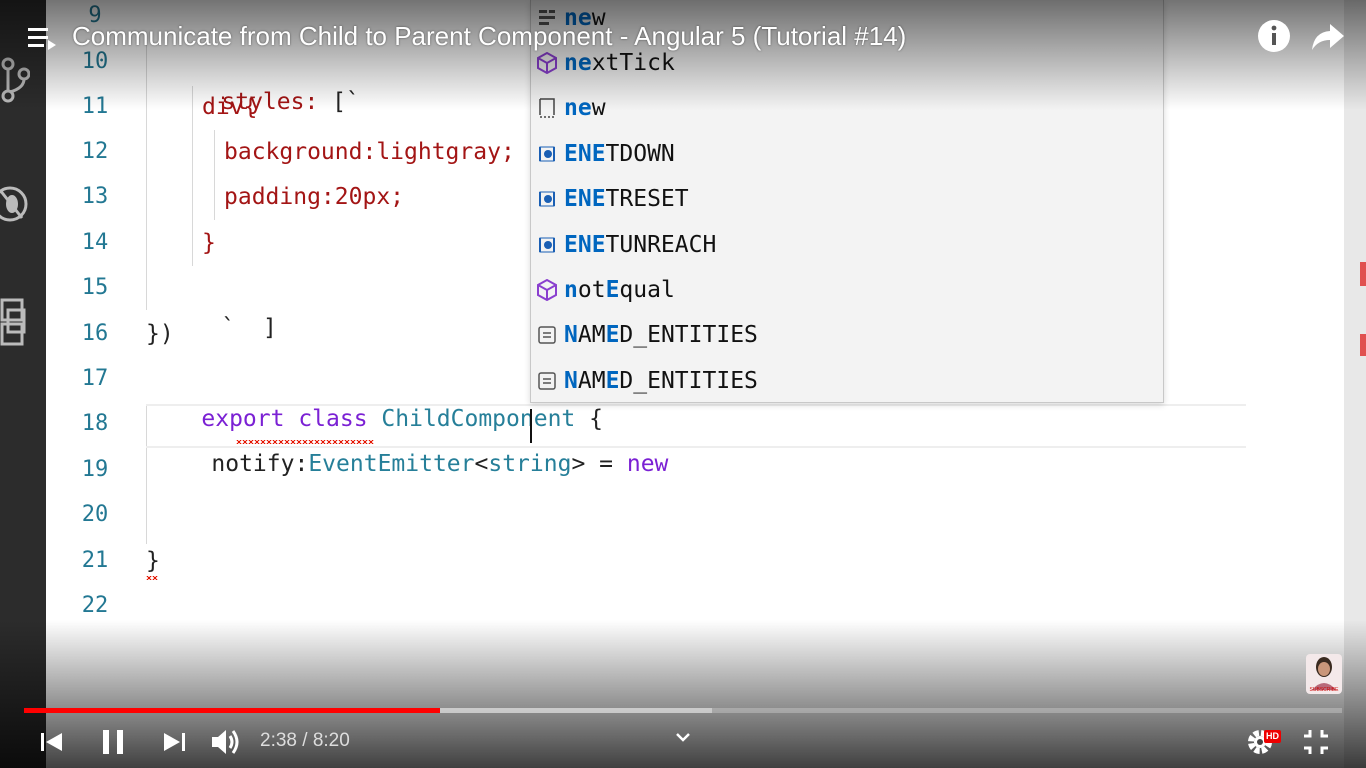 Image resolution: width=1366 pixels, height=768 pixels. I want to click on keyword-icon, so click(547, 108).